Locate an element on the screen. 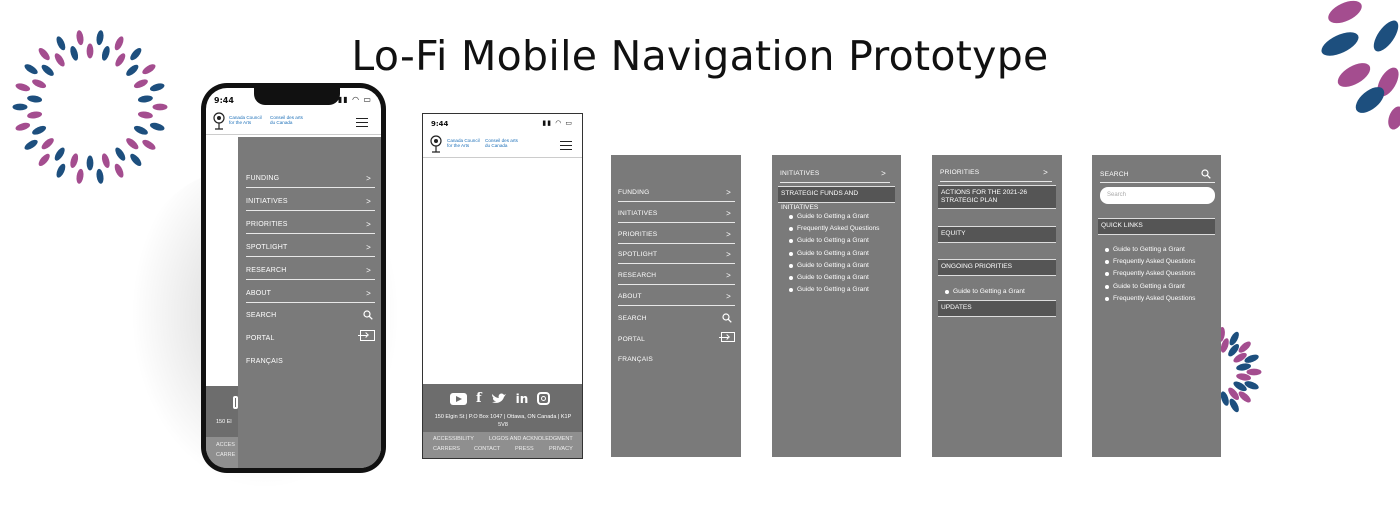 The image size is (1400, 508). priorities-header: PRIORITIES > is located at coordinates (996, 175).